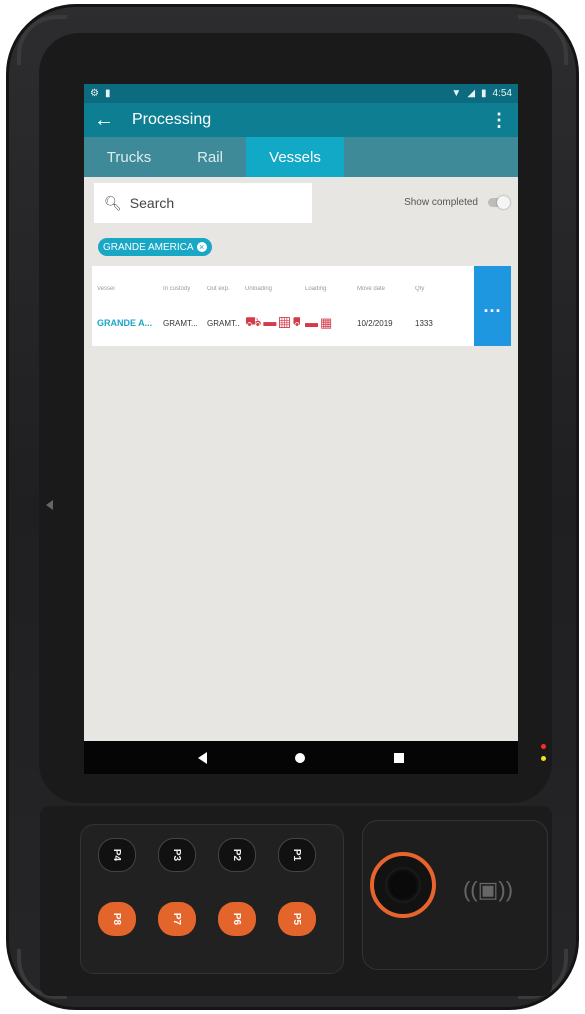 This screenshot has height=1014, width=585. Describe the element at coordinates (203, 203) in the screenshot. I see `search-input: 🔍︎ Search` at that location.